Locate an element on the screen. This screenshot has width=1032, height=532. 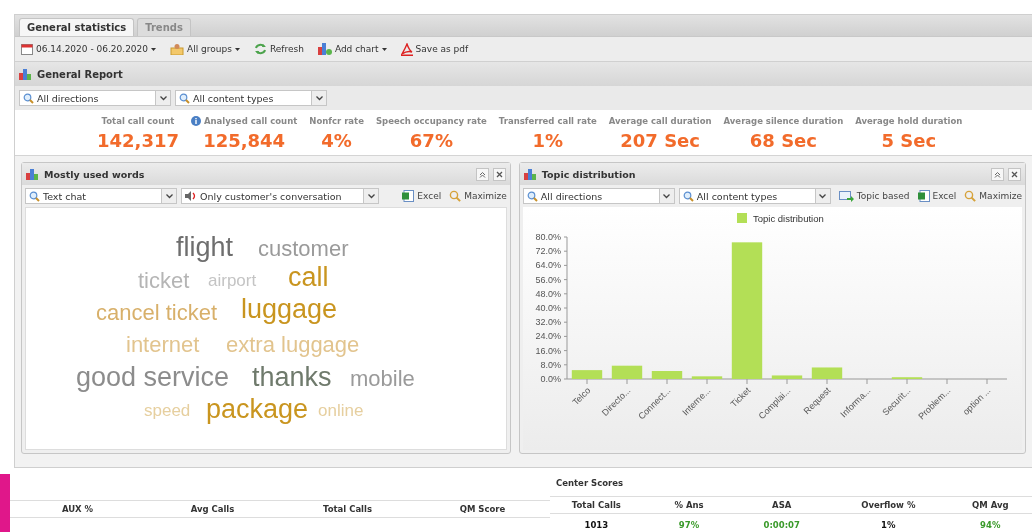
axis-label: 32.0% is located at coordinates (548, 322).